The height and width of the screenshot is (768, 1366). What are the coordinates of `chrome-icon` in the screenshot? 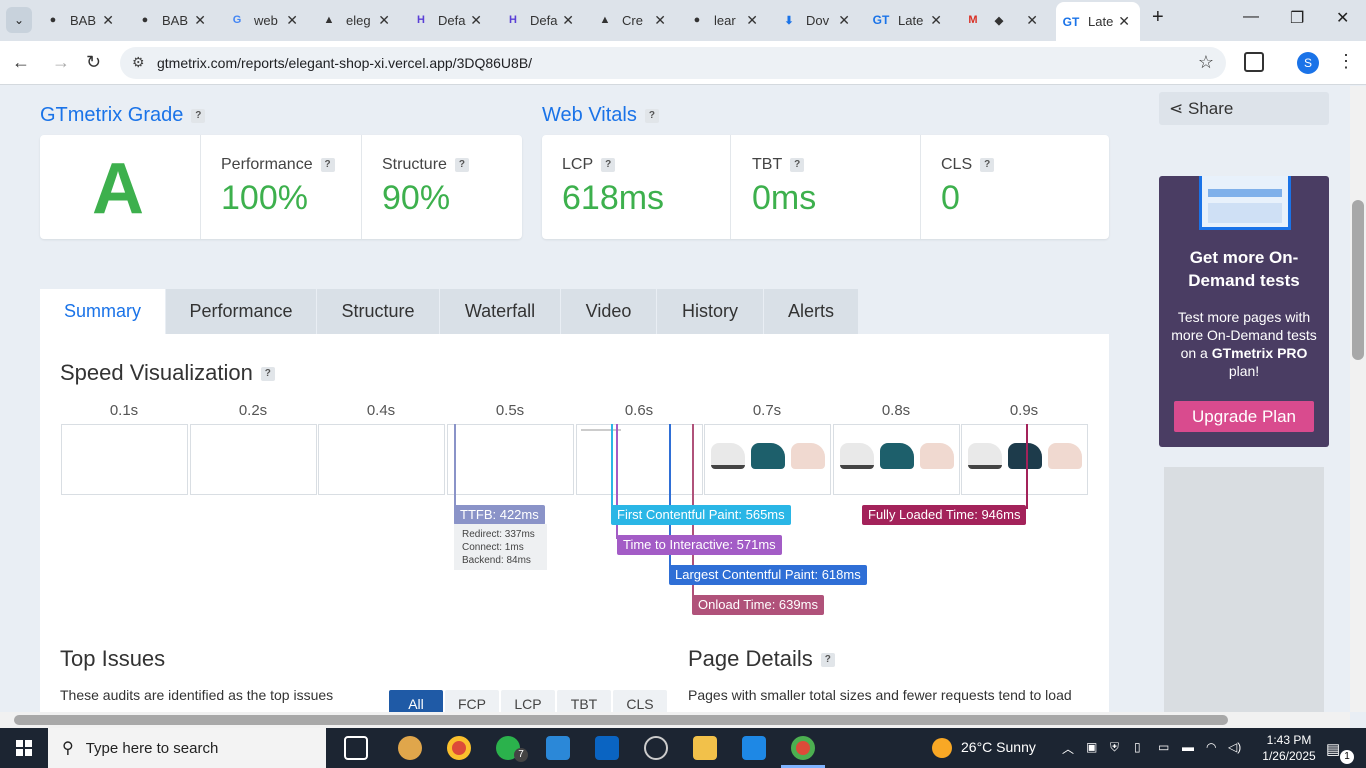 It's located at (459, 748).